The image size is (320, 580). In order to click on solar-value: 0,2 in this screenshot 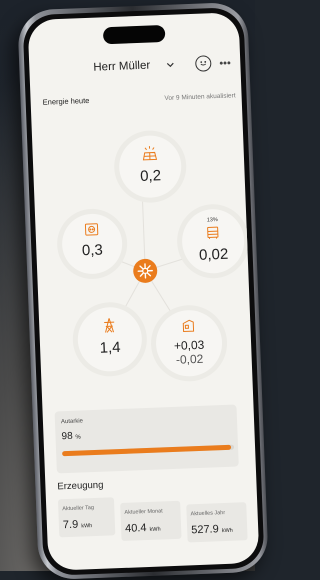, I will do `click(150, 175)`.